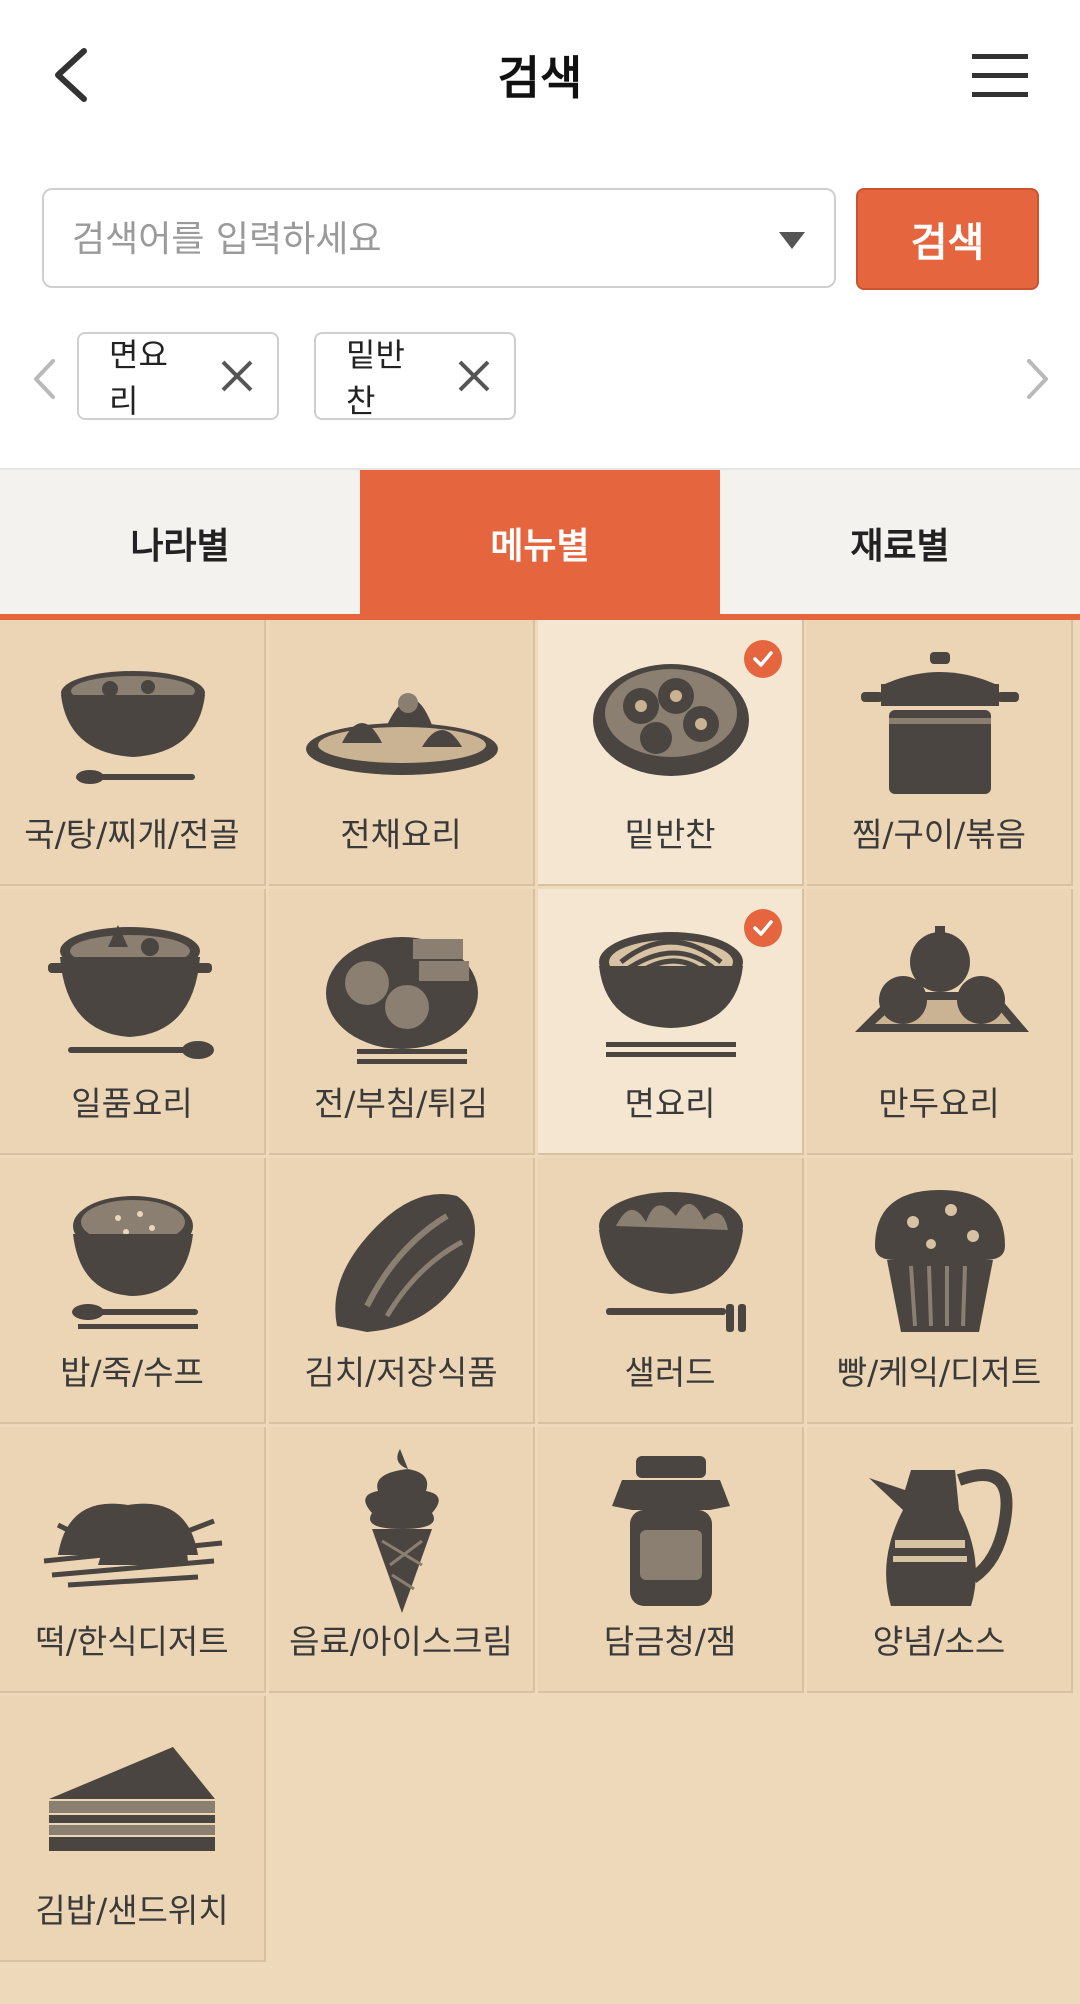 The width and height of the screenshot is (1080, 2004). Describe the element at coordinates (540, 78) in the screenshot. I see `page-title: 검색` at that location.